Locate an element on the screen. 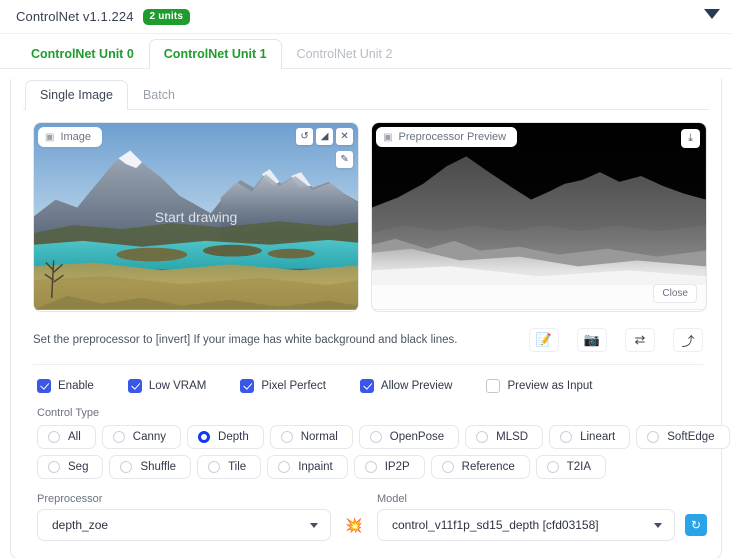 Image resolution: width=732 pixels, height=558 pixels. checkbox-pixel-perfect-label: Pixel Perfect is located at coordinates (293, 386).